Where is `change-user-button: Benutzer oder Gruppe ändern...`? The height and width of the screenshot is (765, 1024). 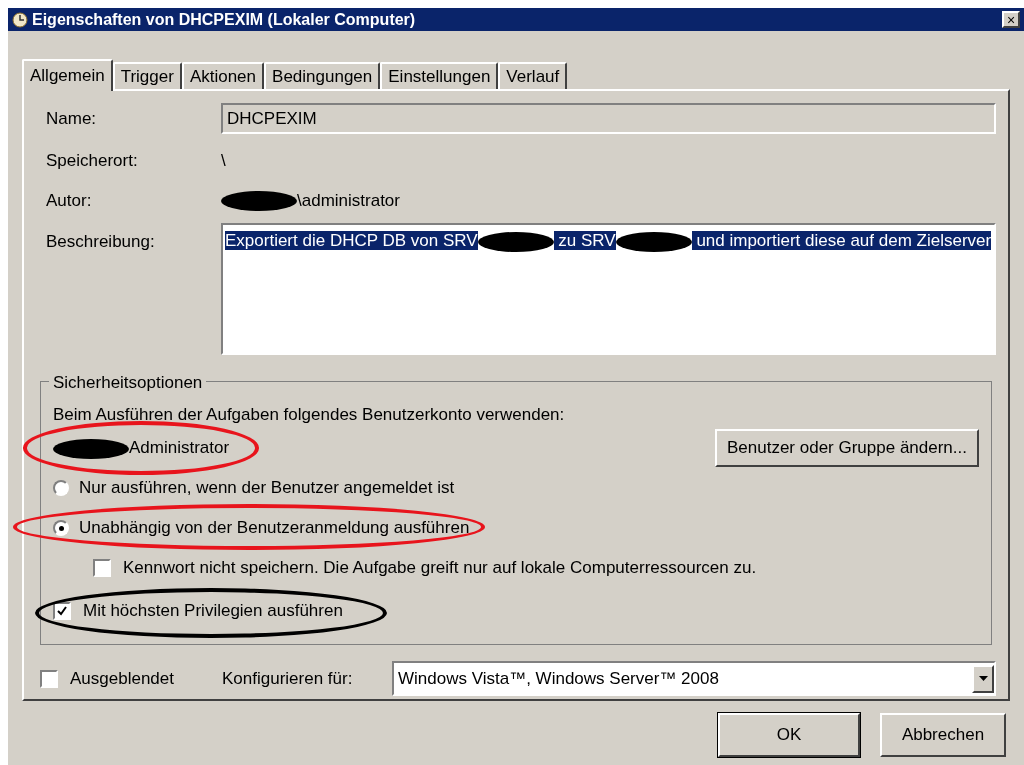 change-user-button: Benutzer oder Gruppe ändern... is located at coordinates (846, 448).